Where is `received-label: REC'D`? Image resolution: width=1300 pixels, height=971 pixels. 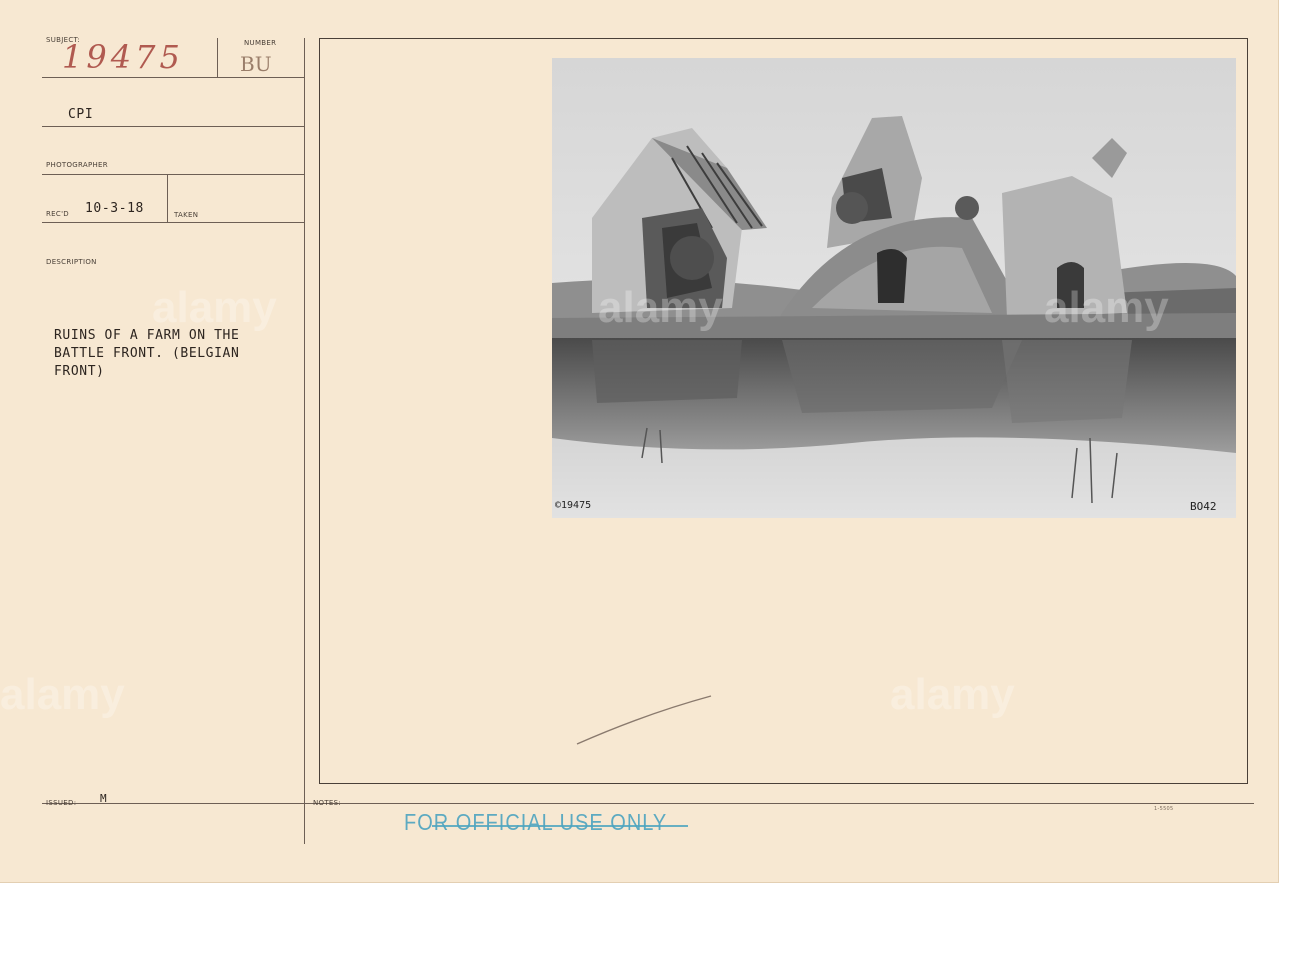
received-label: REC'D is located at coordinates (57, 214).